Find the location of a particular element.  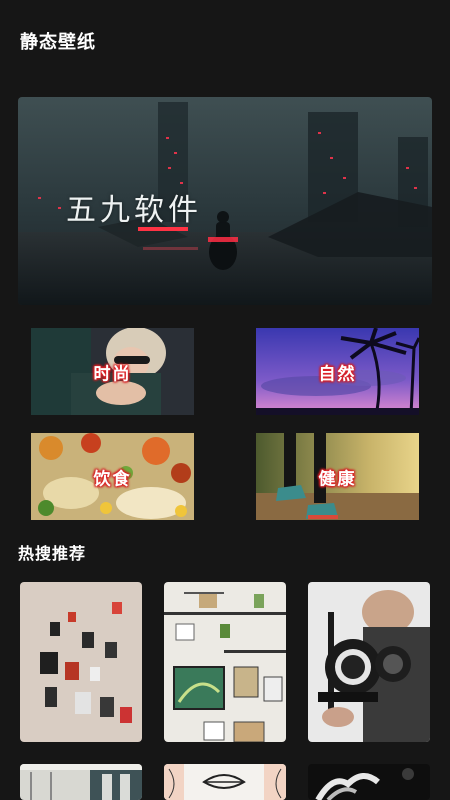

category-food-label: 饮食 is located at coordinates (112, 479).